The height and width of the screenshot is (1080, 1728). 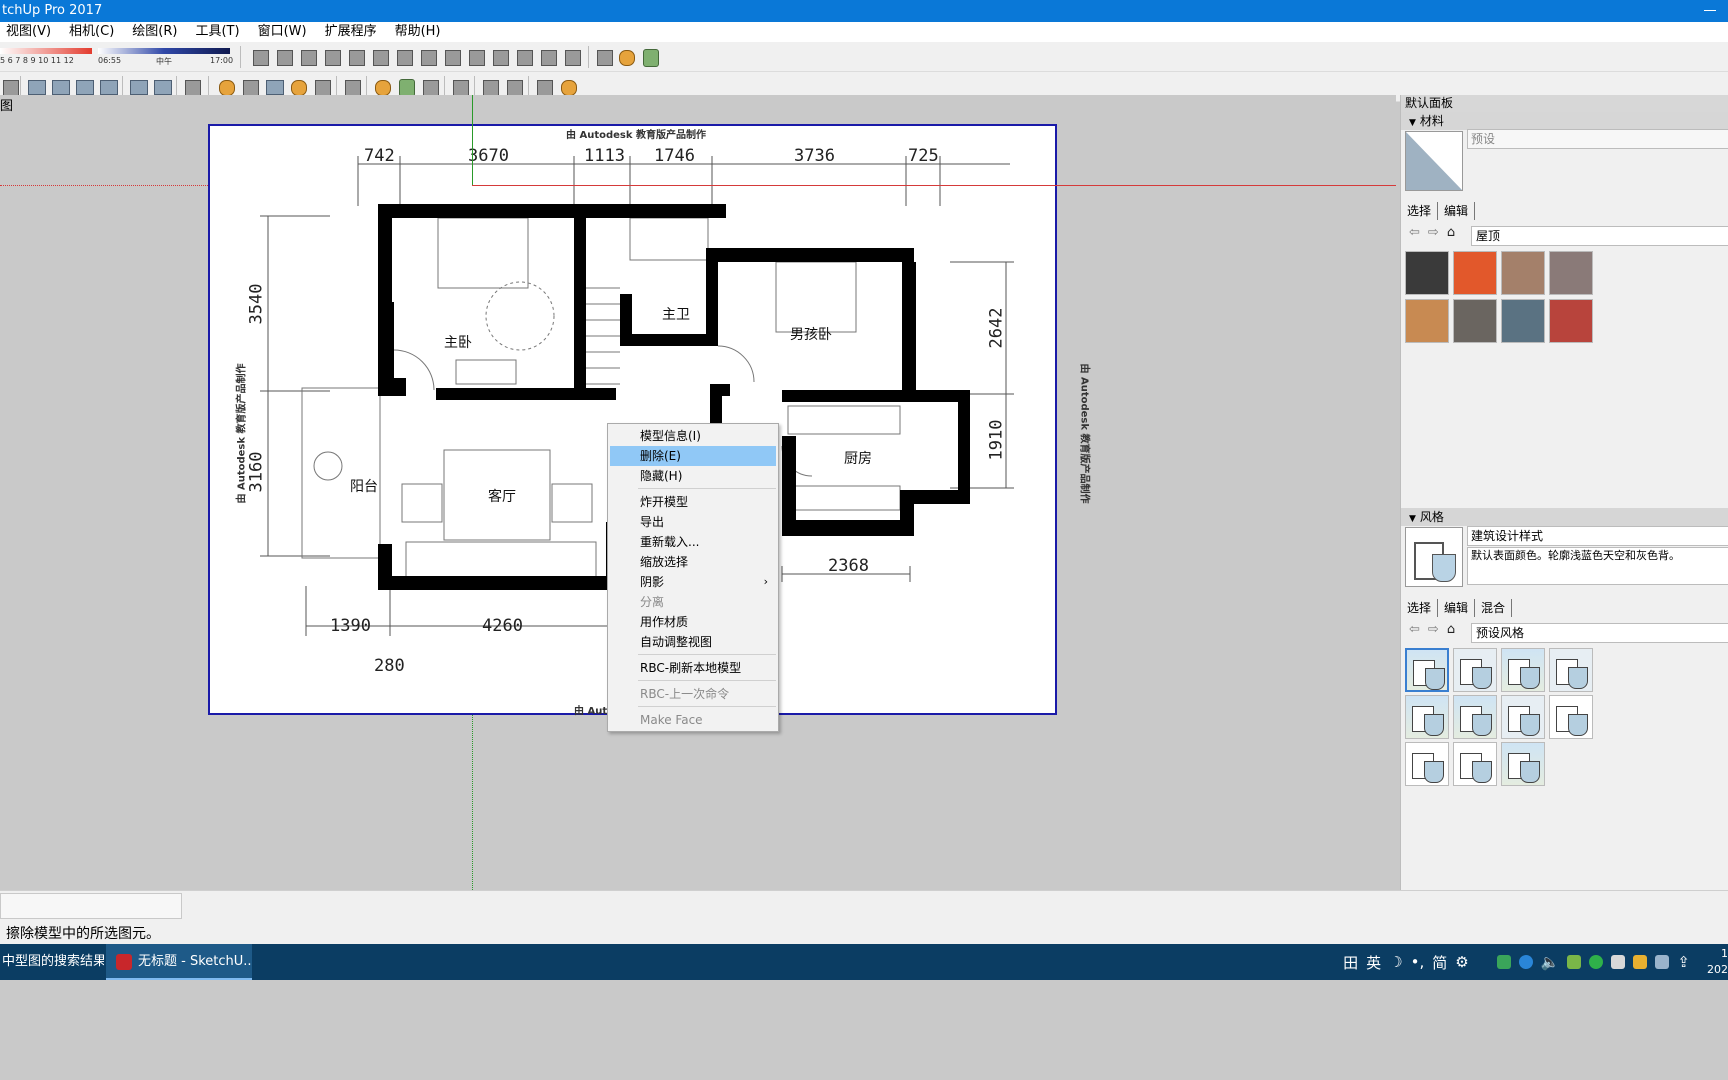 I want to click on measure-tool-icon, so click(x=572, y=57).